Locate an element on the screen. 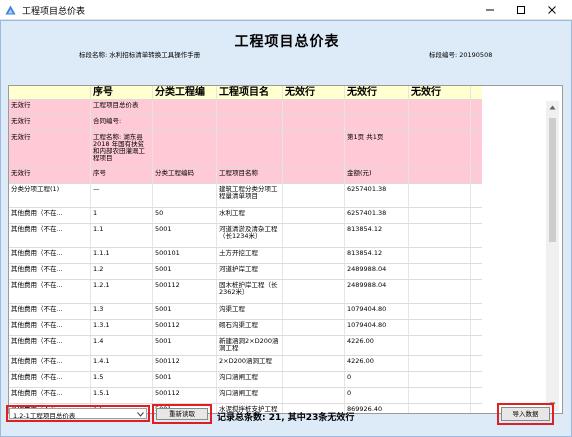  table-header-row: 序号 分类工程编 工程项目名 无效行 无效行 无效行 is located at coordinates (245, 93).